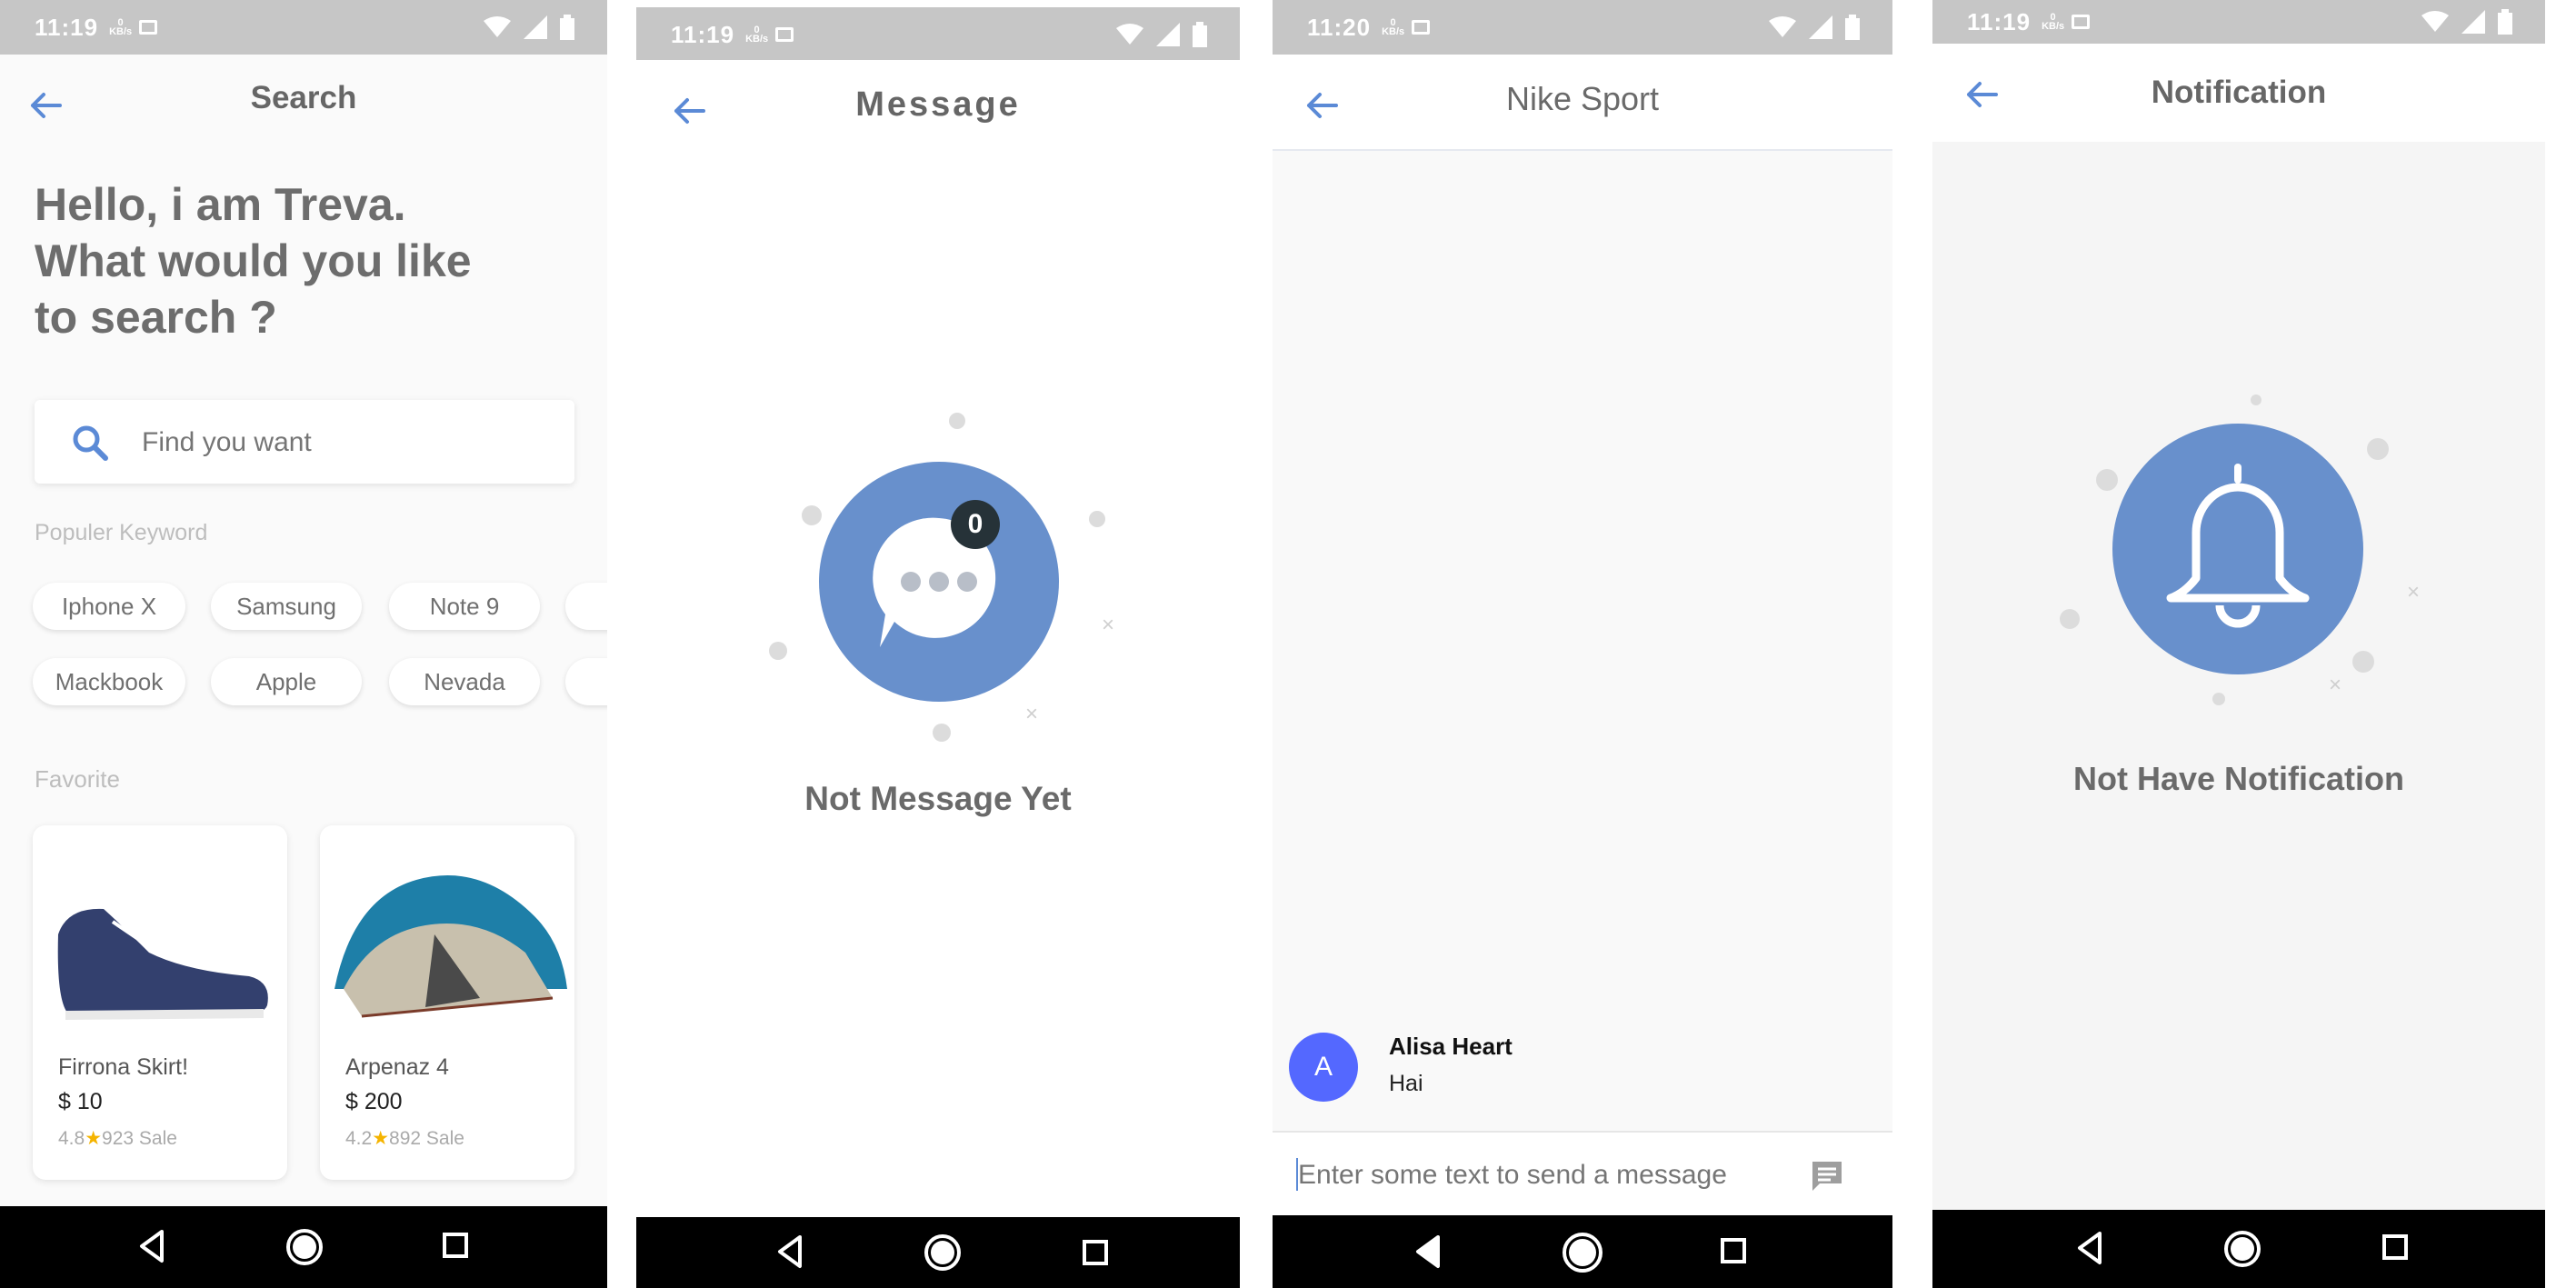 The height and width of the screenshot is (1288, 2576). Describe the element at coordinates (77, 779) in the screenshot. I see `favorite-heading: Favorite` at that location.